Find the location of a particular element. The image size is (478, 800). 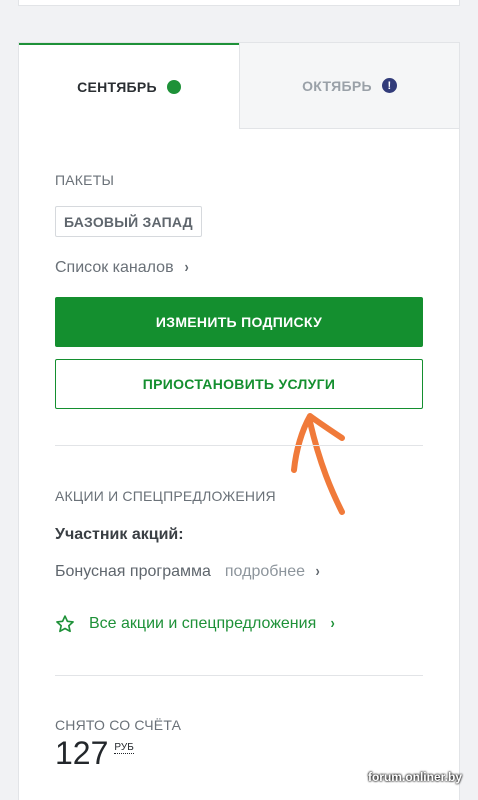

bonus-program-row: Бонусная программа подробнее › is located at coordinates (187, 572).